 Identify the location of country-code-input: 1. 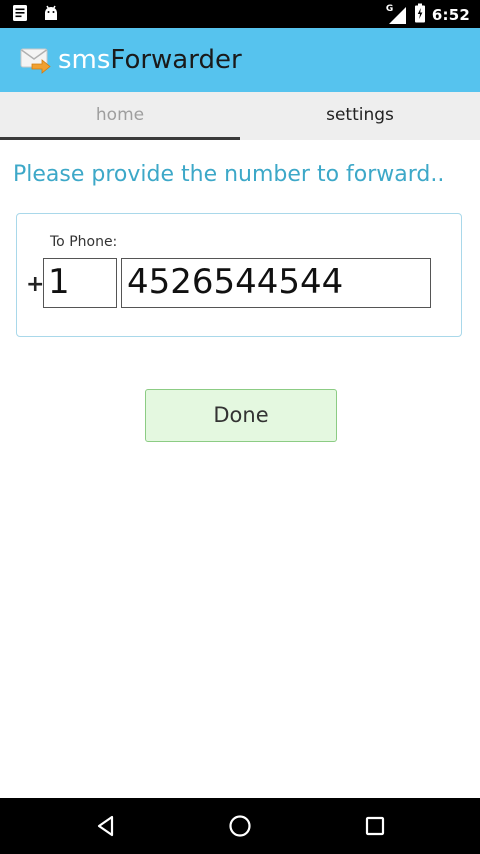
(80, 283).